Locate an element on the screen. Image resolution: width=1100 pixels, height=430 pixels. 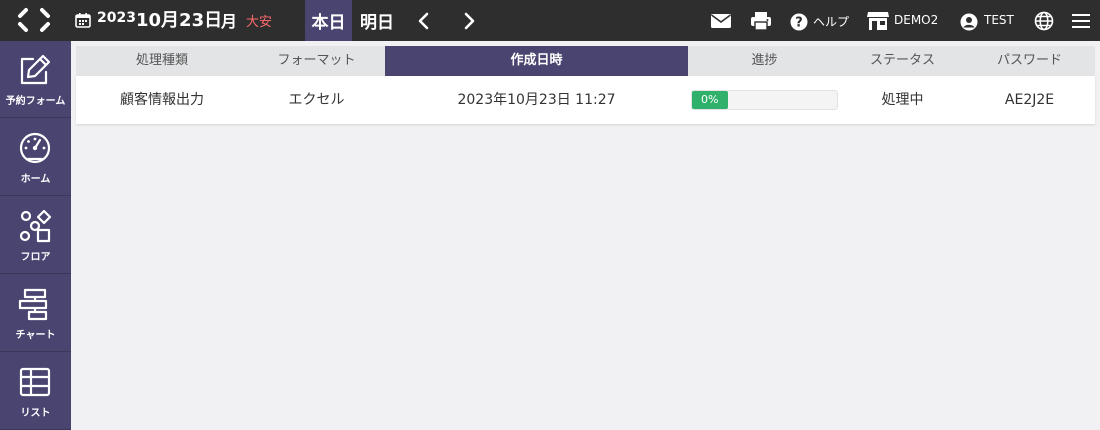
column-header-progress: 進捗 is located at coordinates (764, 61).